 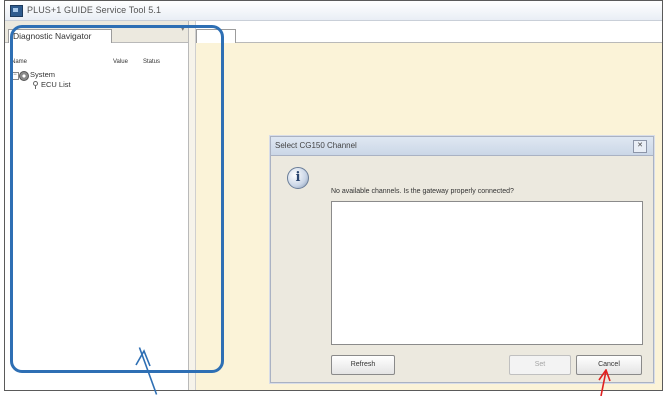 I want to click on refresh-button: Refresh, so click(x=363, y=365).